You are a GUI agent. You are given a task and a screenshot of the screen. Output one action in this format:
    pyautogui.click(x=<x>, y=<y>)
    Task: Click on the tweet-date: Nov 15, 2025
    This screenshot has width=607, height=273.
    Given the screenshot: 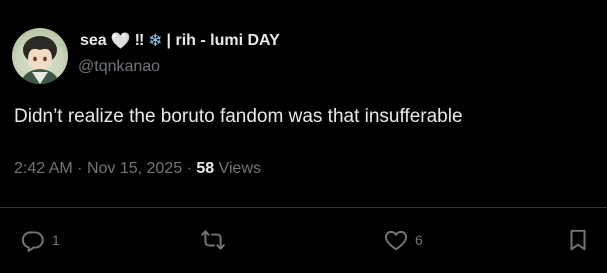 What is the action you would take?
    pyautogui.click(x=134, y=168)
    